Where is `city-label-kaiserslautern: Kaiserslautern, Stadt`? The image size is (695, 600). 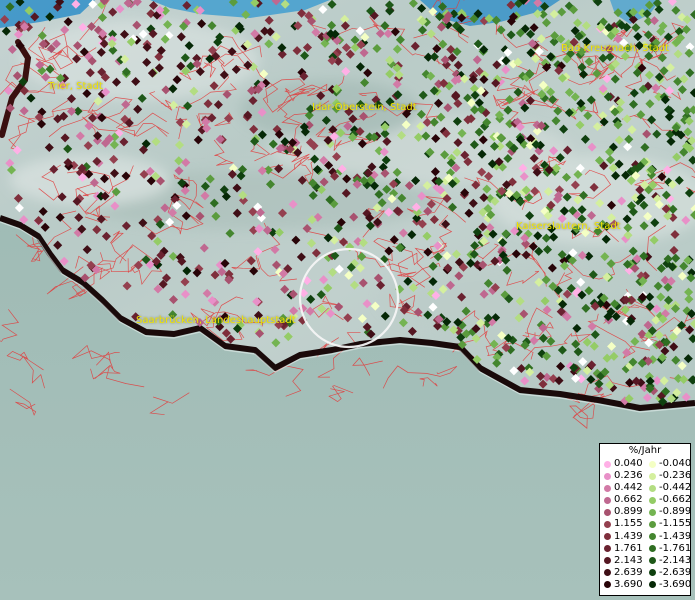
city-label-kaiserslautern: Kaiserslautern, Stadt is located at coordinates (568, 226).